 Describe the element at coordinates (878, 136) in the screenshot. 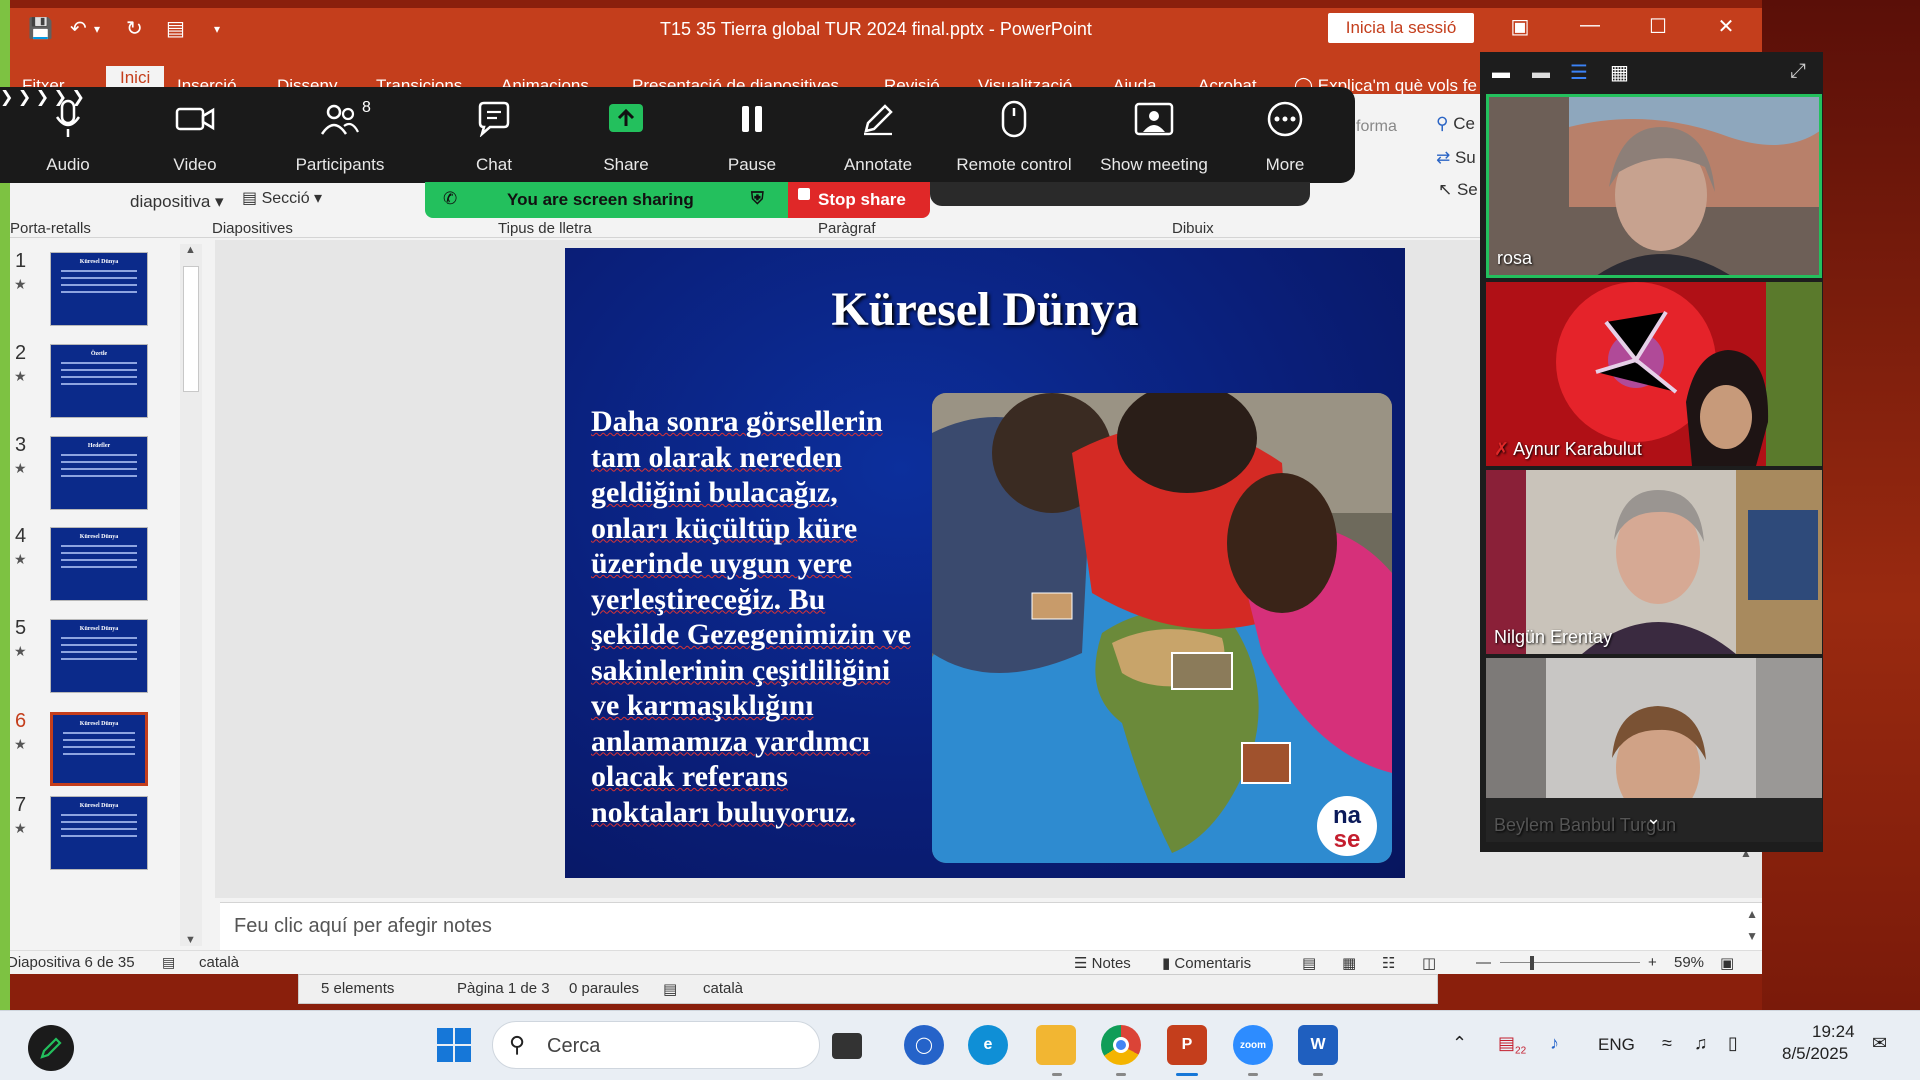

I see `annotate-button: Annotate` at that location.